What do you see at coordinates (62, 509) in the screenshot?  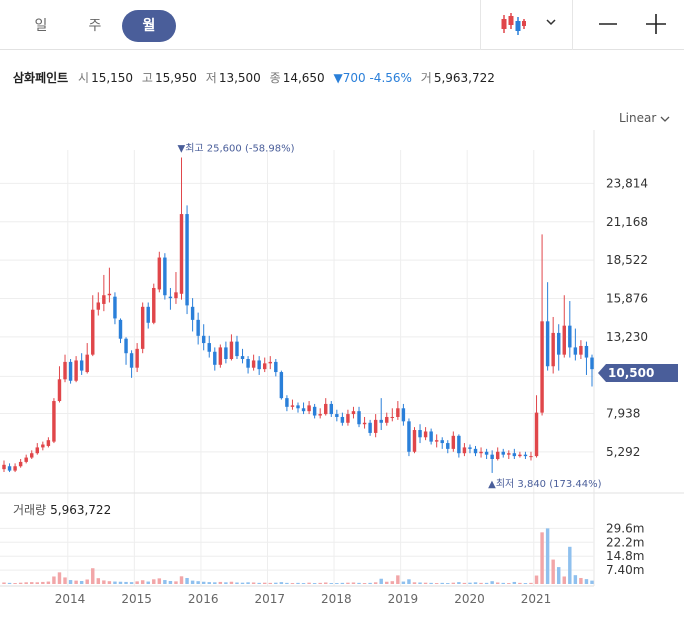 I see `volume-panel-title: 거래량 5,963,722` at bounding box center [62, 509].